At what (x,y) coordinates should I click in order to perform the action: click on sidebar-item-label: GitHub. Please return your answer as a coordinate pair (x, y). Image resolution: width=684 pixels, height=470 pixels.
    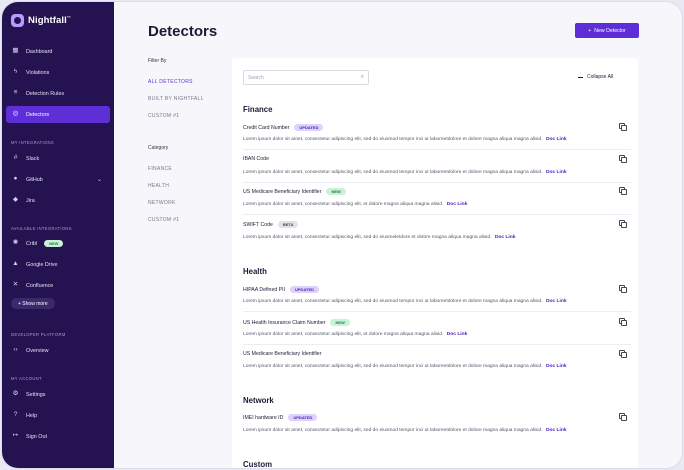
    Looking at the image, I should click on (34, 179).